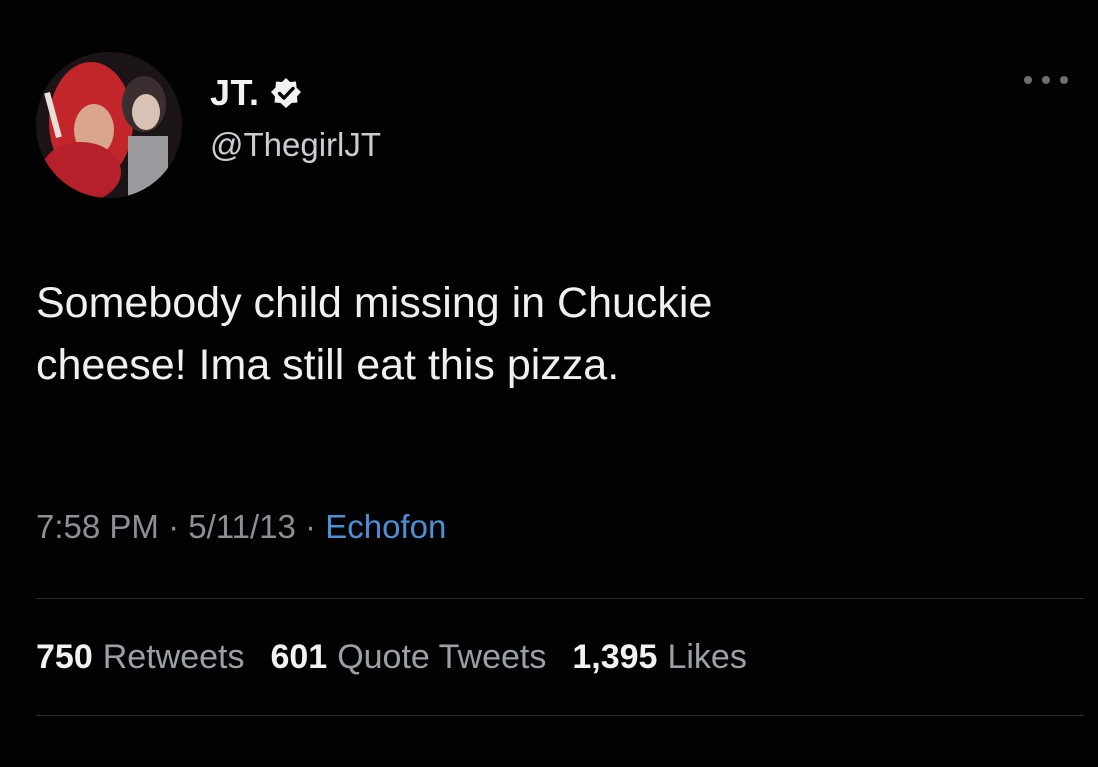  What do you see at coordinates (441, 657) in the screenshot?
I see `quote-tweets-label: Quote Tweets` at bounding box center [441, 657].